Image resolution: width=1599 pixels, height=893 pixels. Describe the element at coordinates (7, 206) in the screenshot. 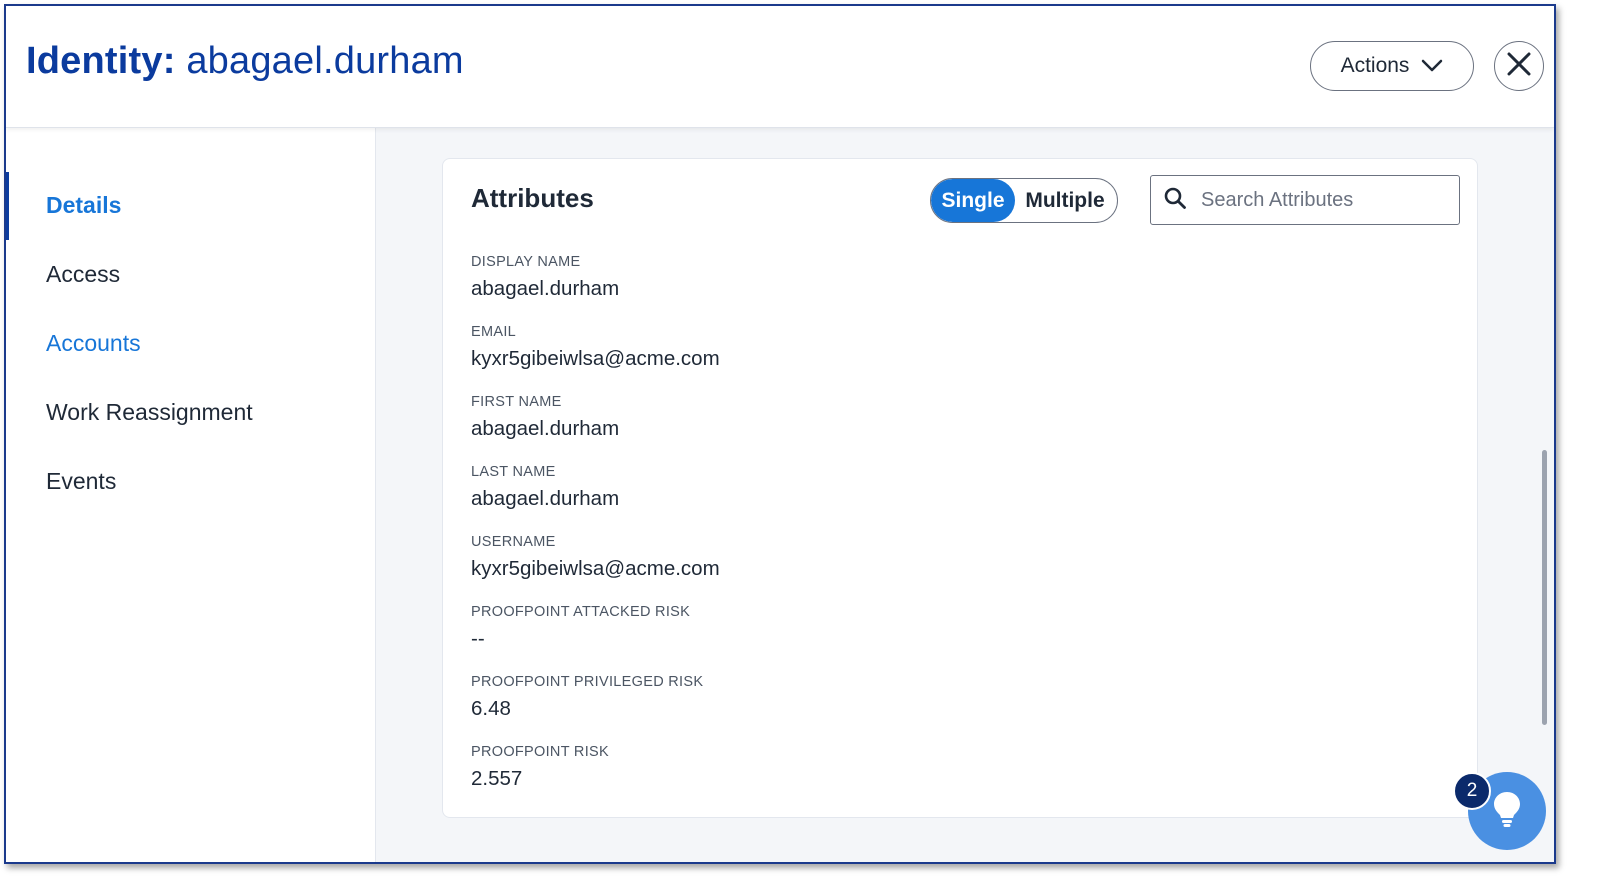

I see `sidebar-active-indicator` at that location.